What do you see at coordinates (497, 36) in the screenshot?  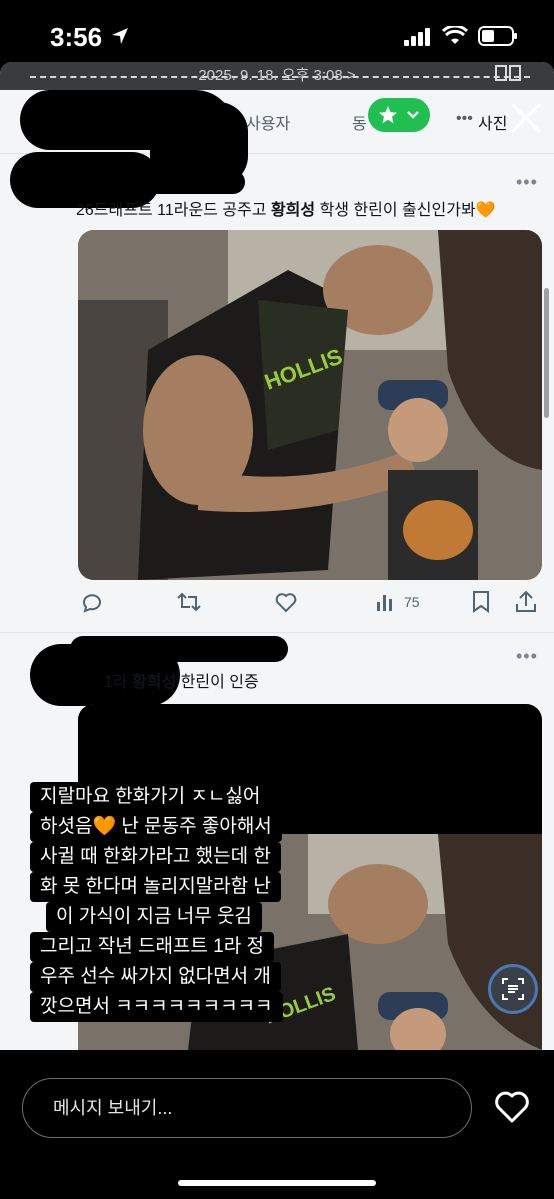 I see `battery-icon` at bounding box center [497, 36].